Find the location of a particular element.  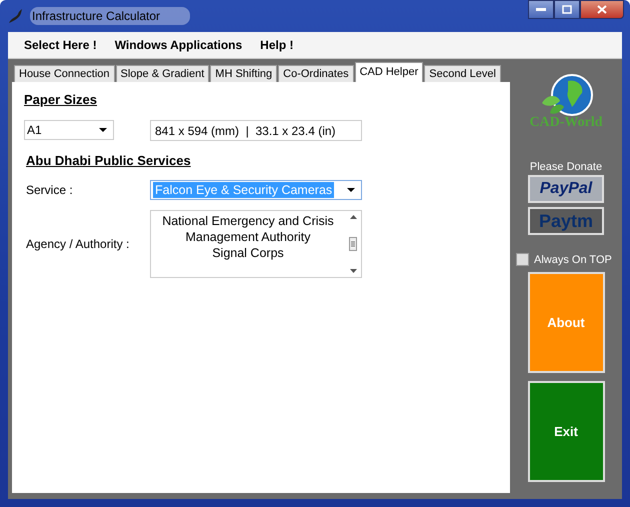

logo-text: CAD-World is located at coordinates (566, 123).